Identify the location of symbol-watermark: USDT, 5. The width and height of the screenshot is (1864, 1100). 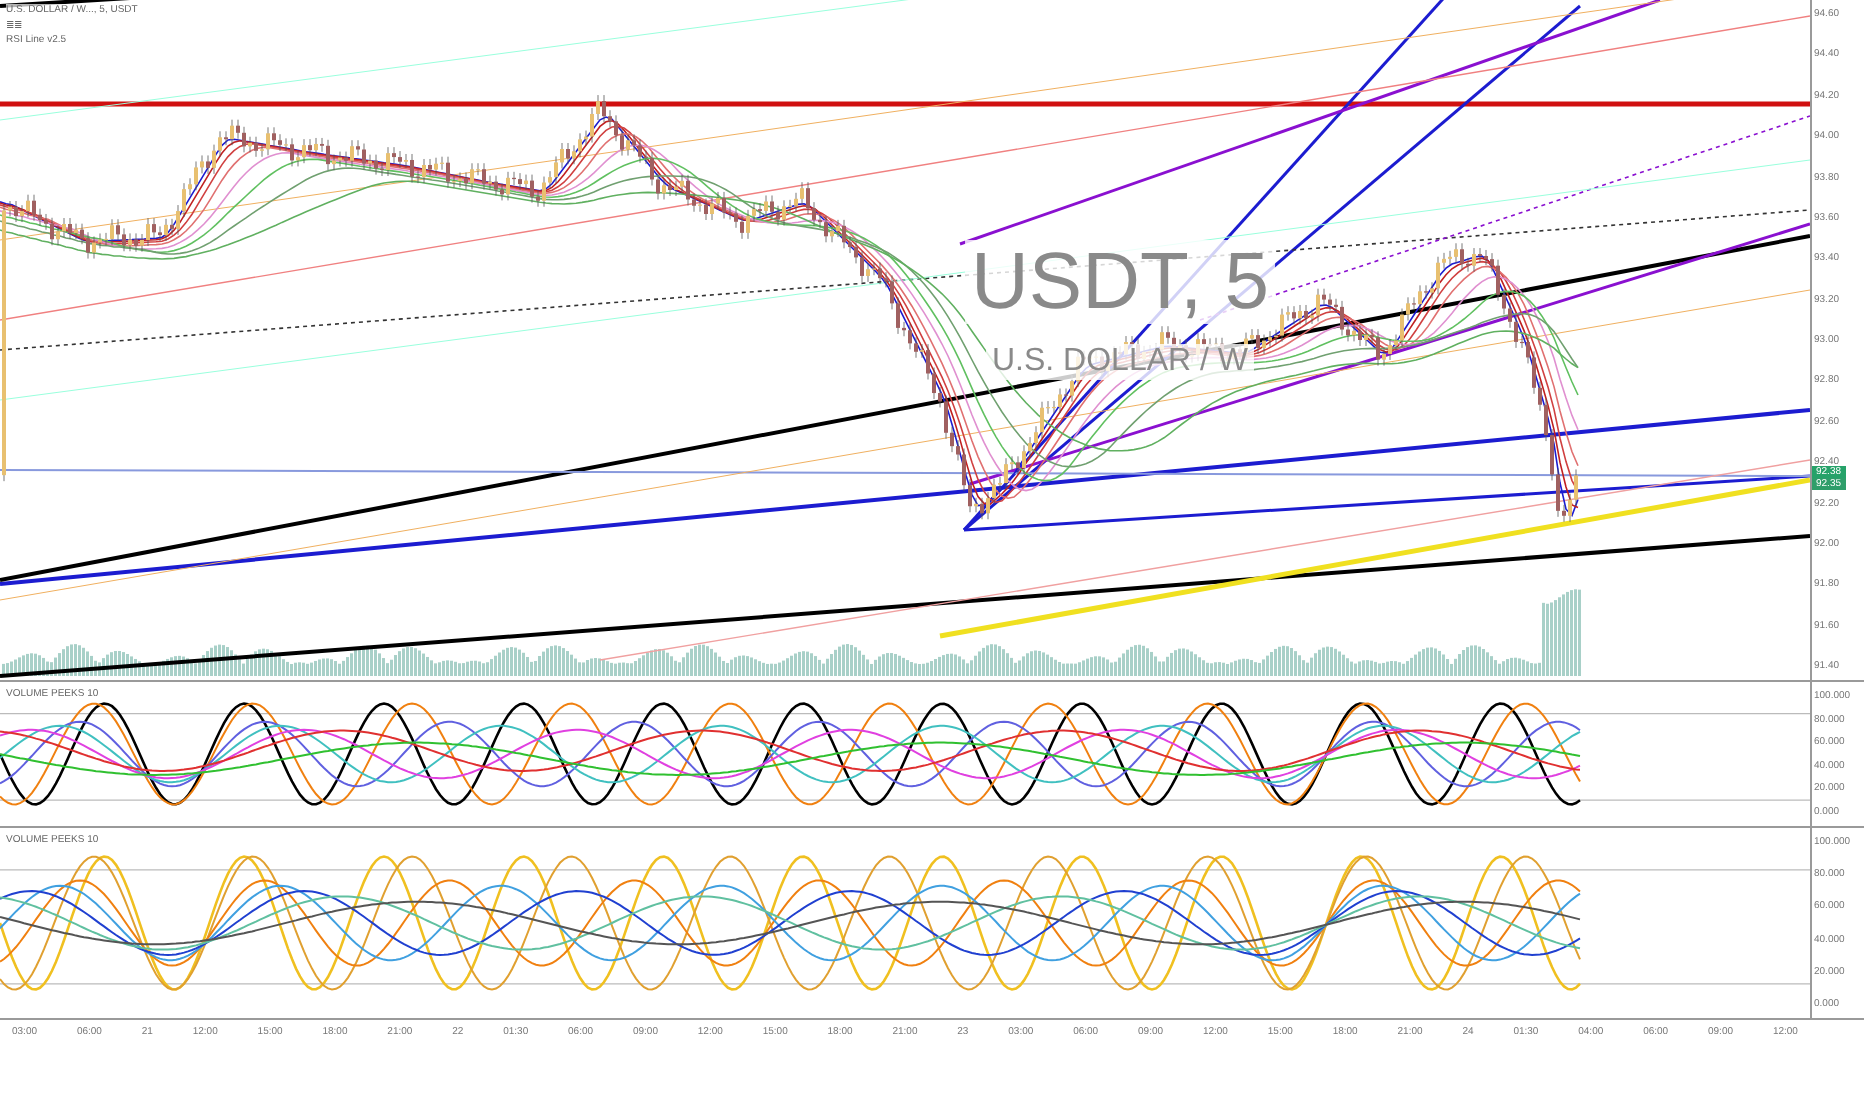
(1120, 282).